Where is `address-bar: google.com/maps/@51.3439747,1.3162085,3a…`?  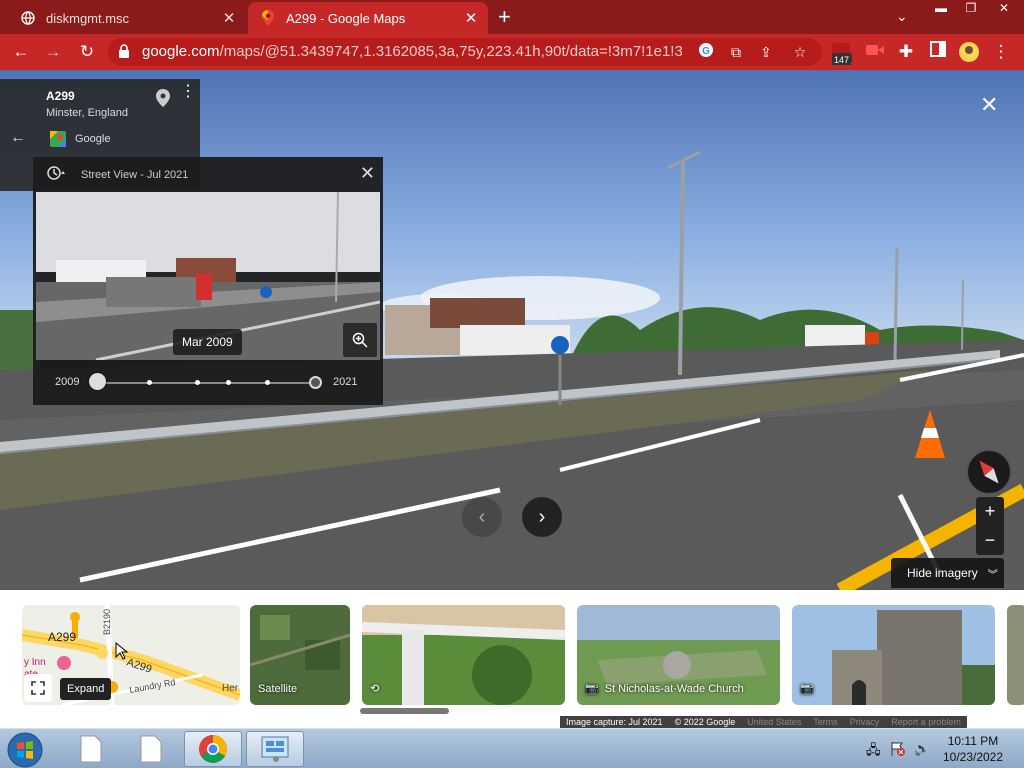
address-bar: google.com/maps/@51.3439747,1.3162085,3a… is located at coordinates (465, 52).